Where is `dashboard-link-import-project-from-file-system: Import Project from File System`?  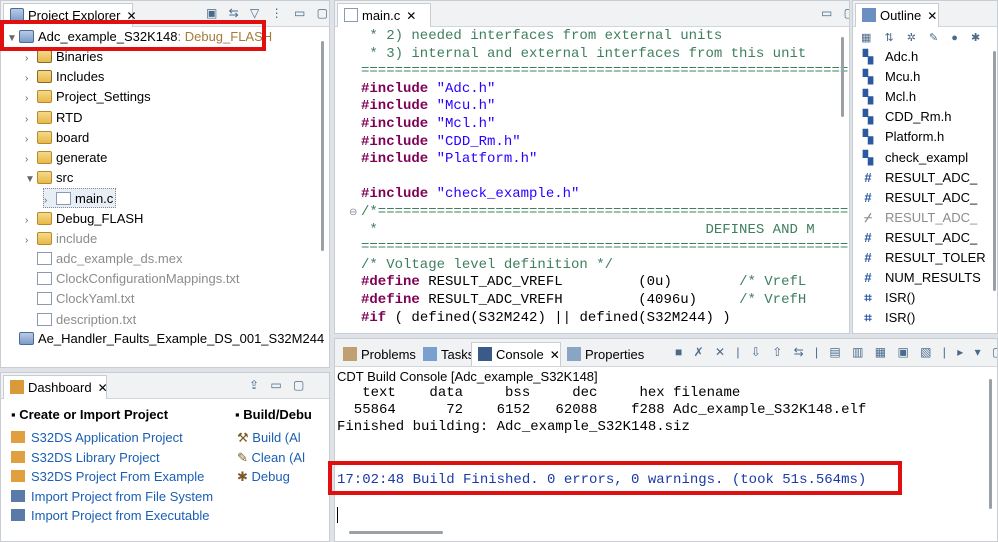 dashboard-link-import-project-from-file-system: Import Project from File System is located at coordinates (112, 496).